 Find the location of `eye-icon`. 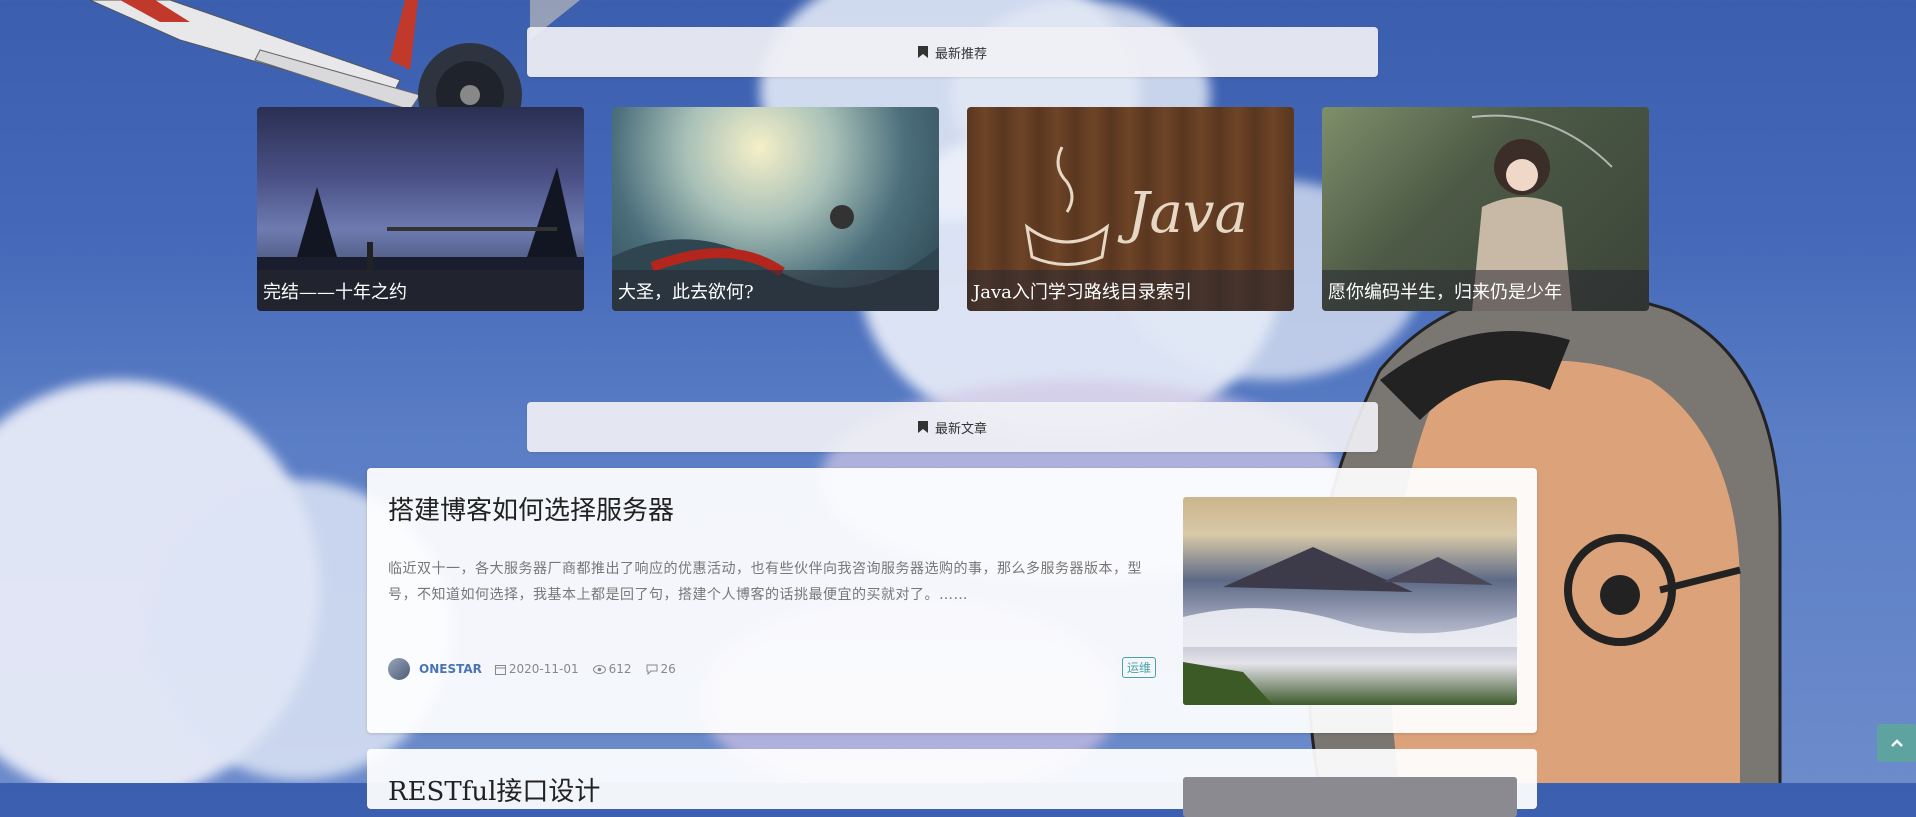

eye-icon is located at coordinates (599, 669).